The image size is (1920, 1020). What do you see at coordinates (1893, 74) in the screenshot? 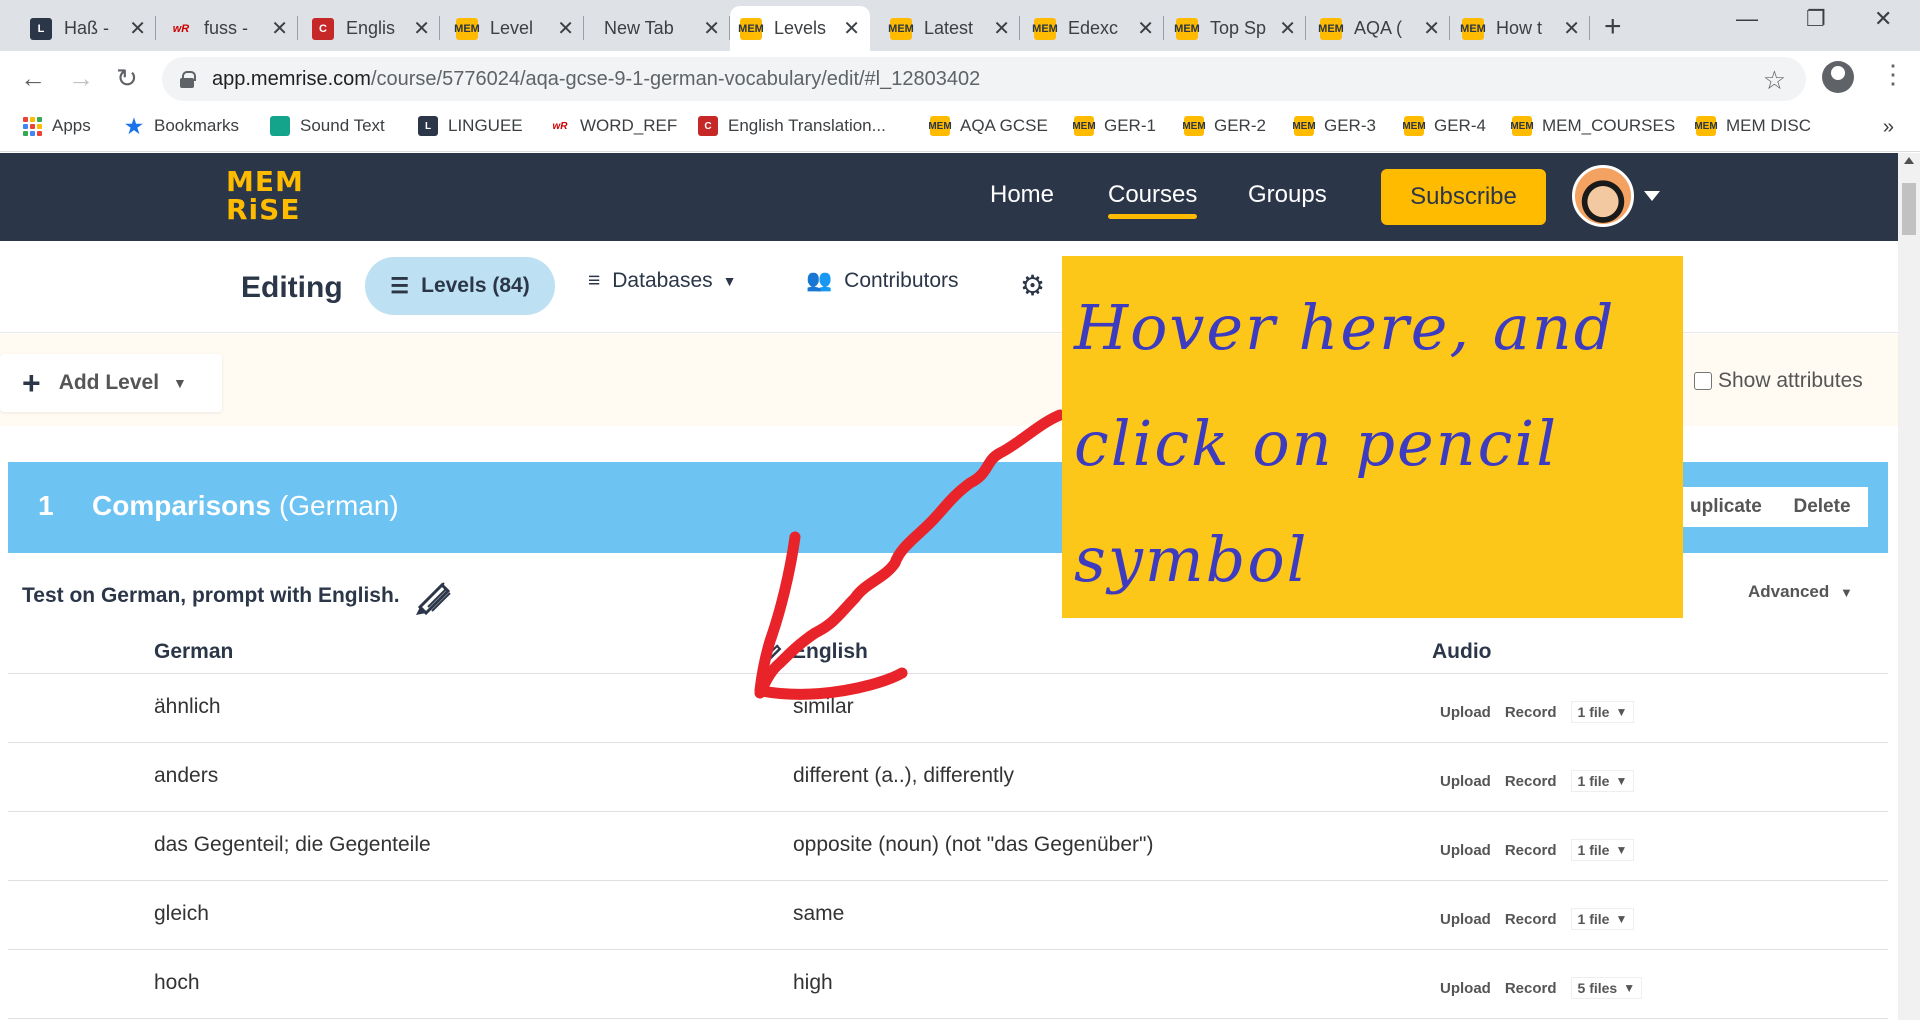
I see `menu-icon: ⋮` at bounding box center [1893, 74].